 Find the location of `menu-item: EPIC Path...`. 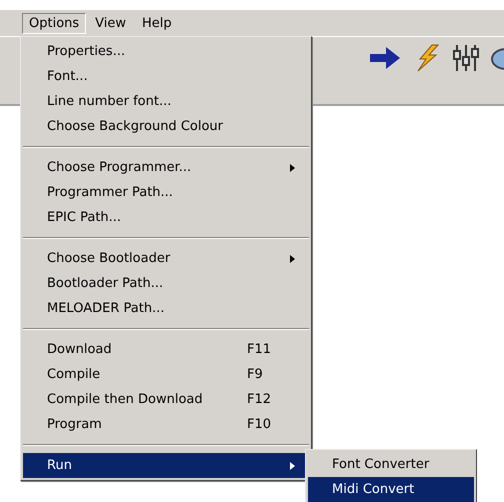

menu-item: EPIC Path... is located at coordinates (166, 217).